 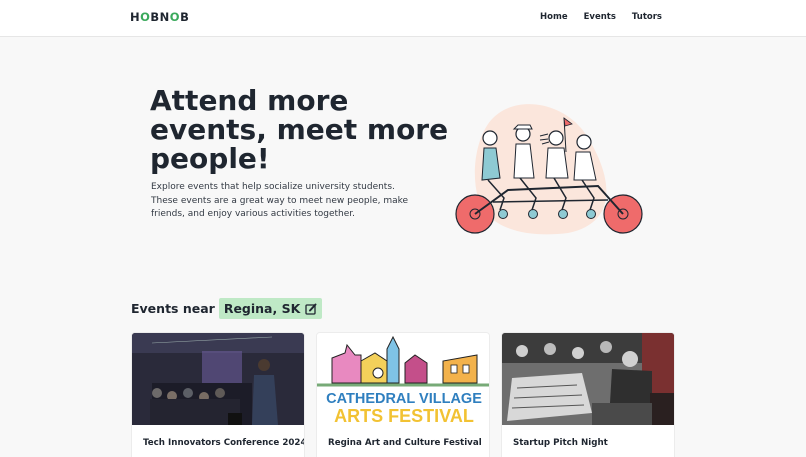 What do you see at coordinates (560, 443) in the screenshot?
I see `event-title: Startup Pitch Night` at bounding box center [560, 443].